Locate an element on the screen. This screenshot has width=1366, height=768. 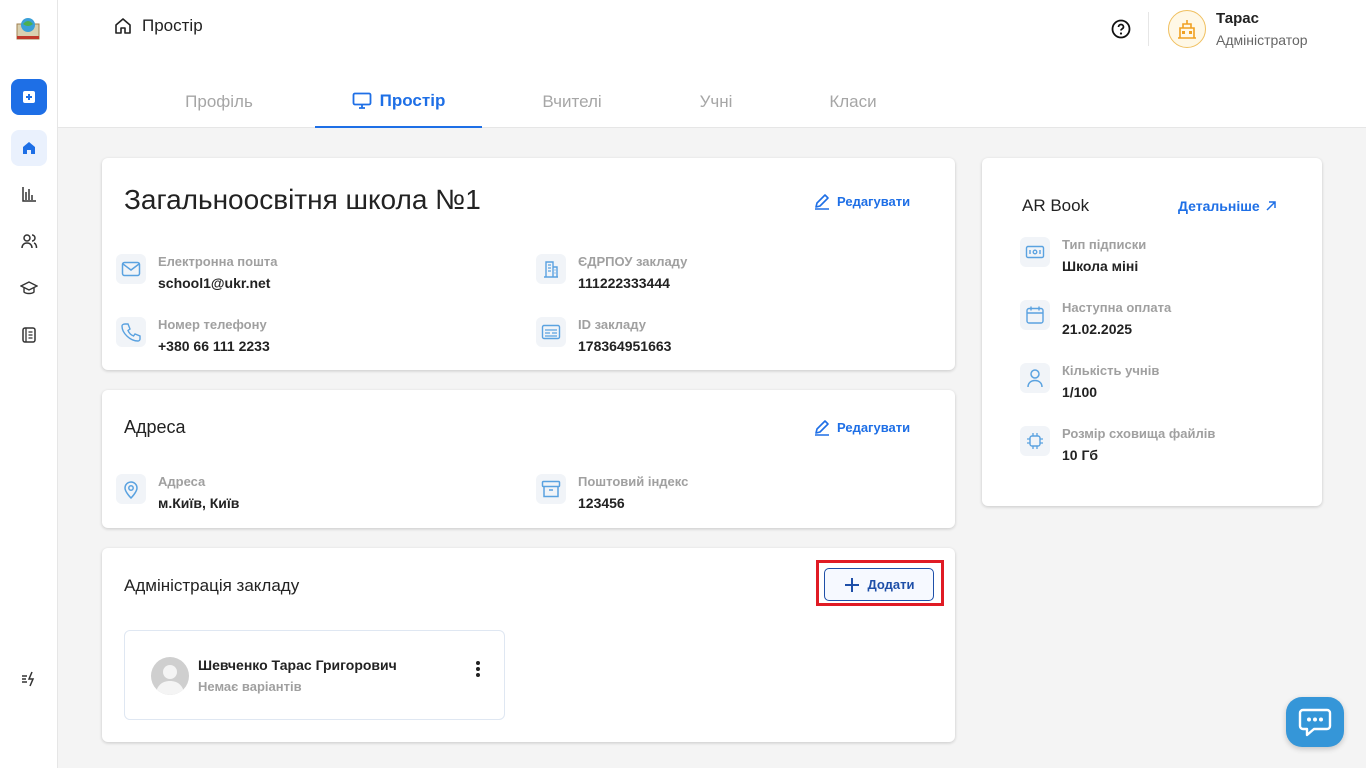
tab-classes: Класи is located at coordinates (853, 102).